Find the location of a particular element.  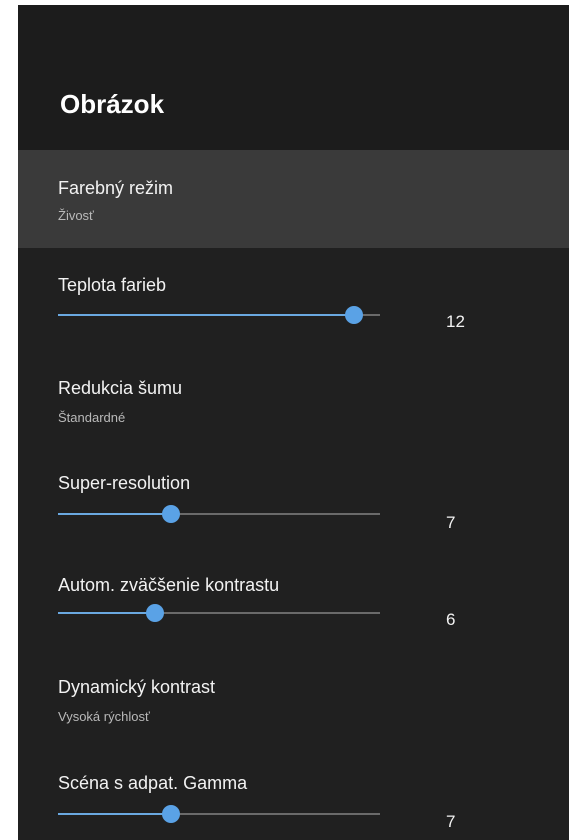

setting-label: Teplota farieb is located at coordinates (112, 285).